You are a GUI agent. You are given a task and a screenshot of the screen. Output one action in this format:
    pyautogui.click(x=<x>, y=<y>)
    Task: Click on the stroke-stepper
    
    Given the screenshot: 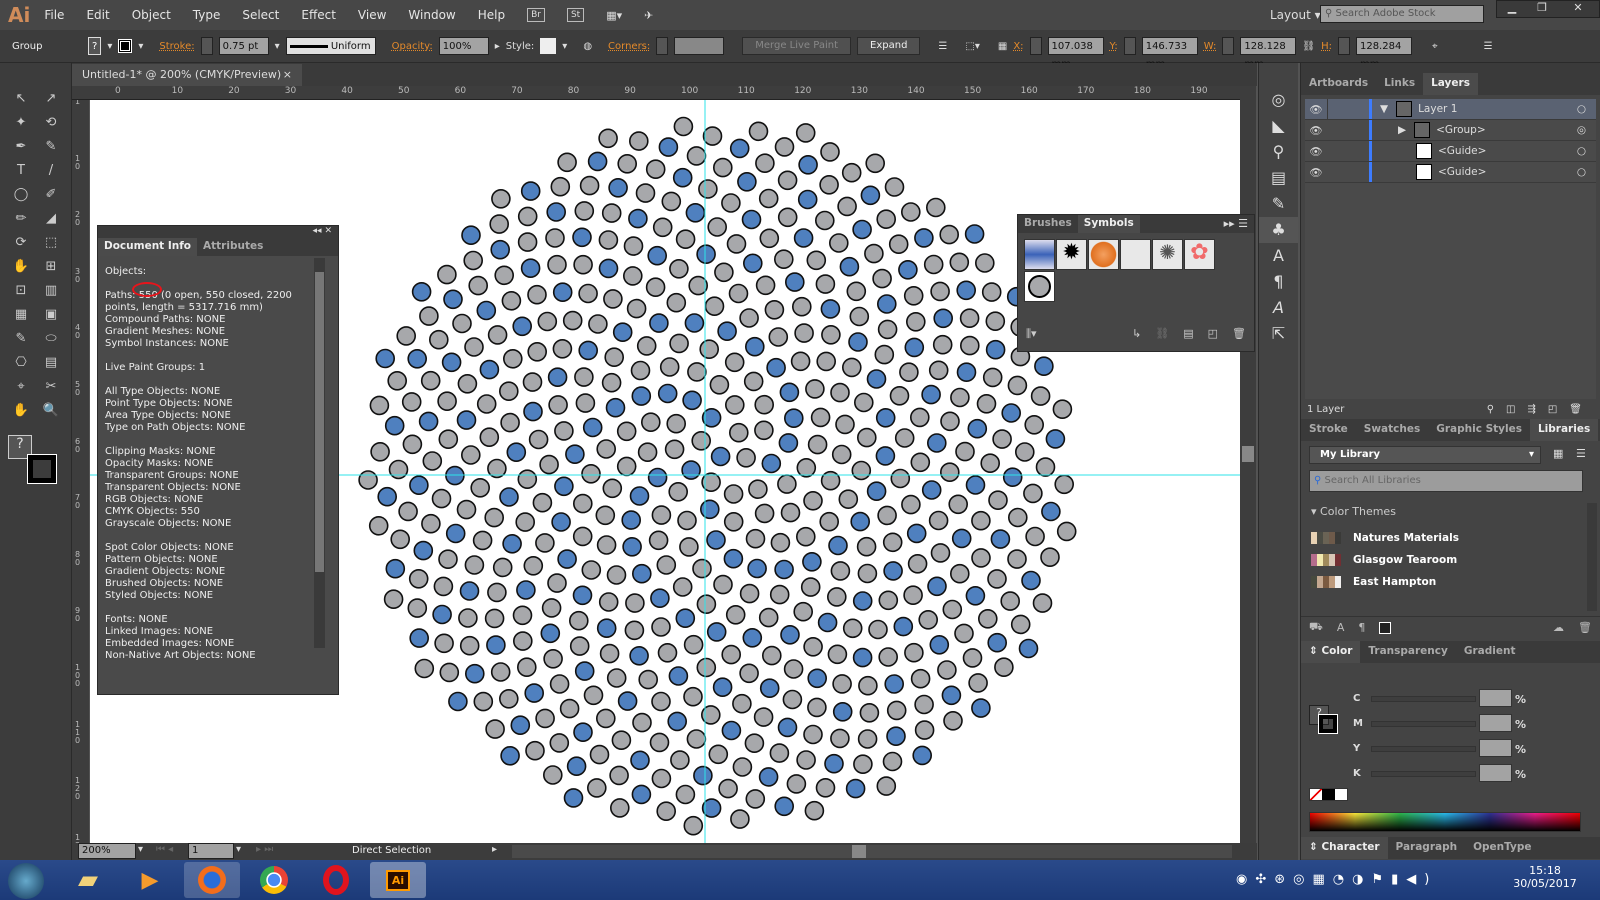 What is the action you would take?
    pyautogui.click(x=206, y=46)
    